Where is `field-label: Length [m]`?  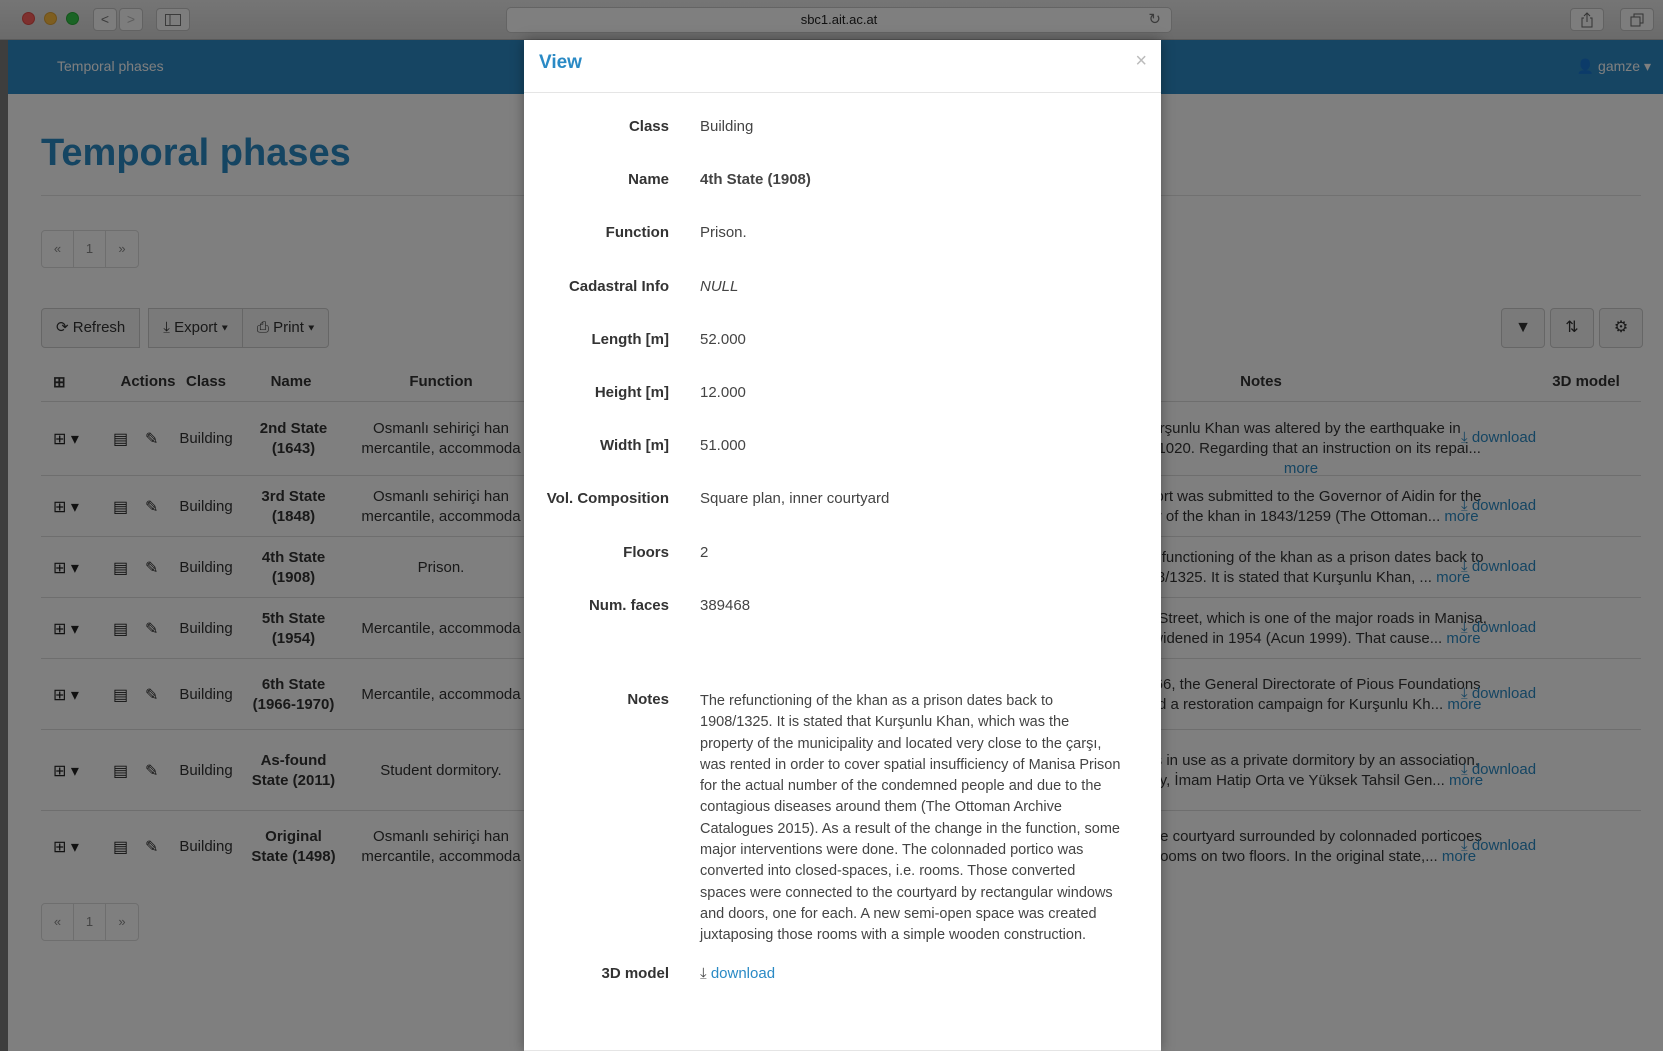
field-label: Length [m] is located at coordinates (630, 339).